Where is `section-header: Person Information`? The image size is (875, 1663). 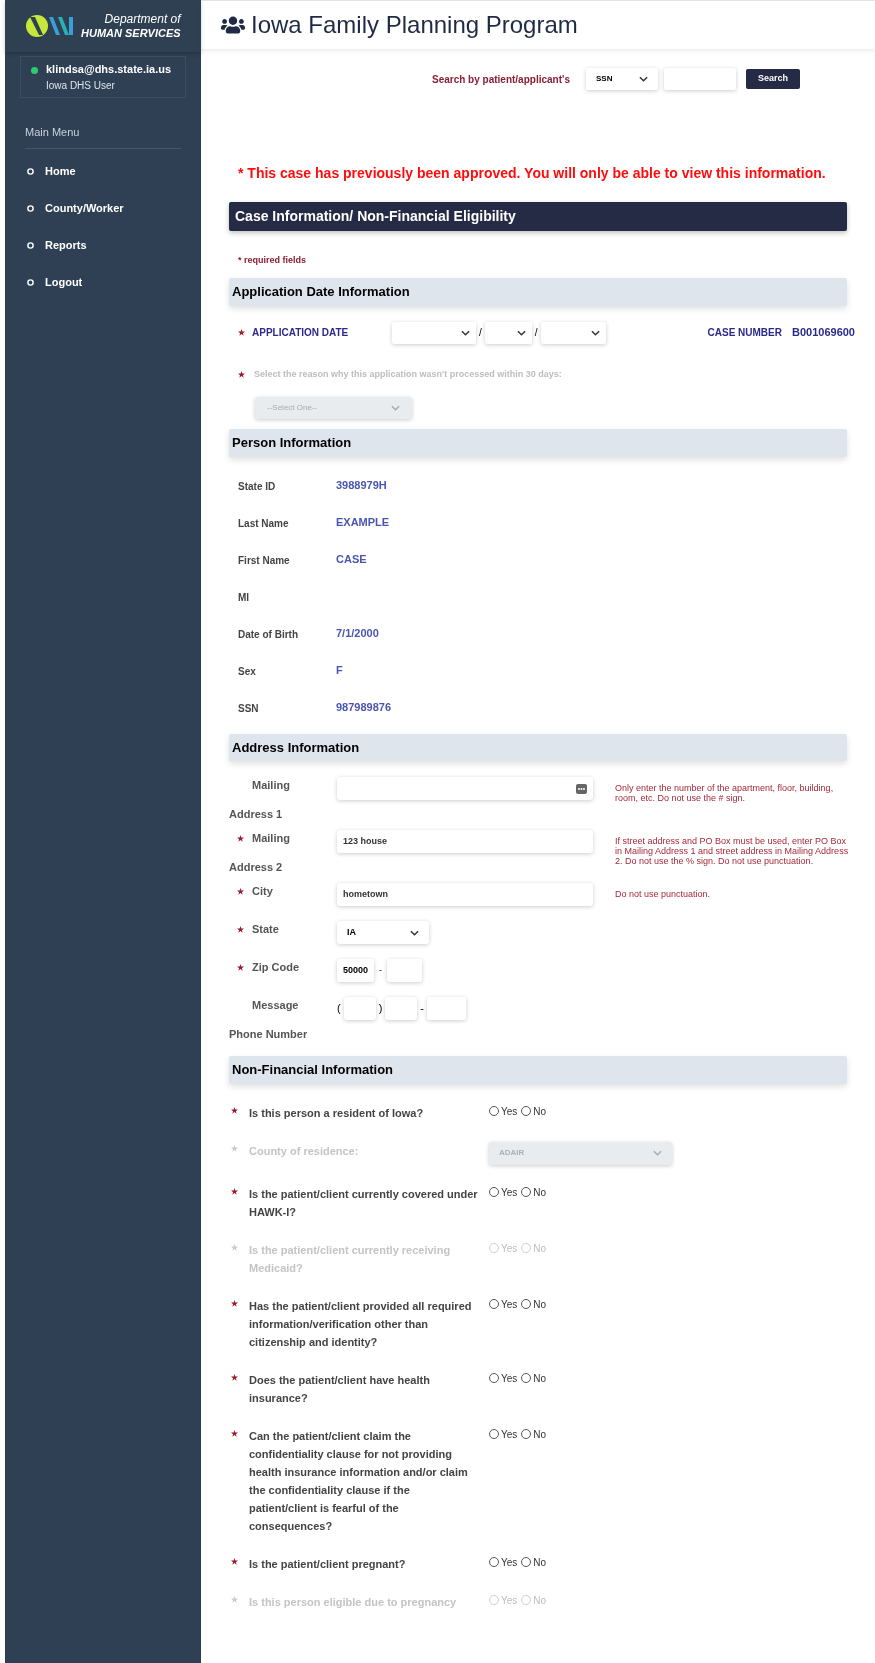 section-header: Person Information is located at coordinates (538, 443).